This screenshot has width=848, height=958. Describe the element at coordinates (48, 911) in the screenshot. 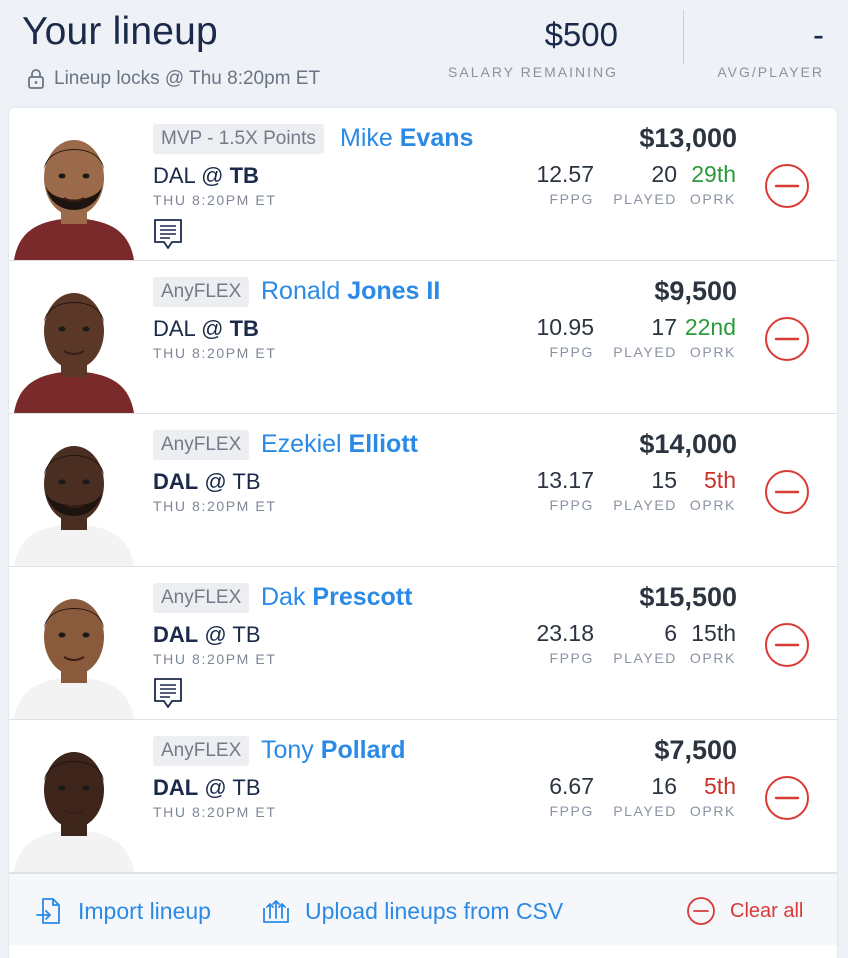

I see `import-icon` at that location.